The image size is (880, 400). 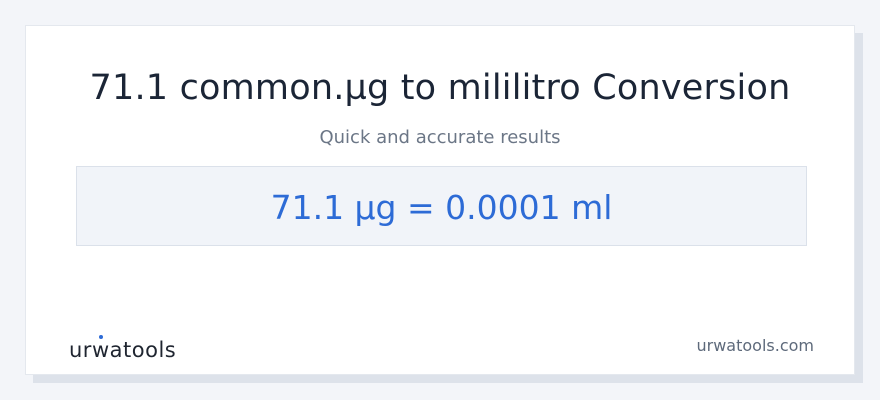 What do you see at coordinates (440, 137) in the screenshot?
I see `page-subtitle: Quick and accurate results` at bounding box center [440, 137].